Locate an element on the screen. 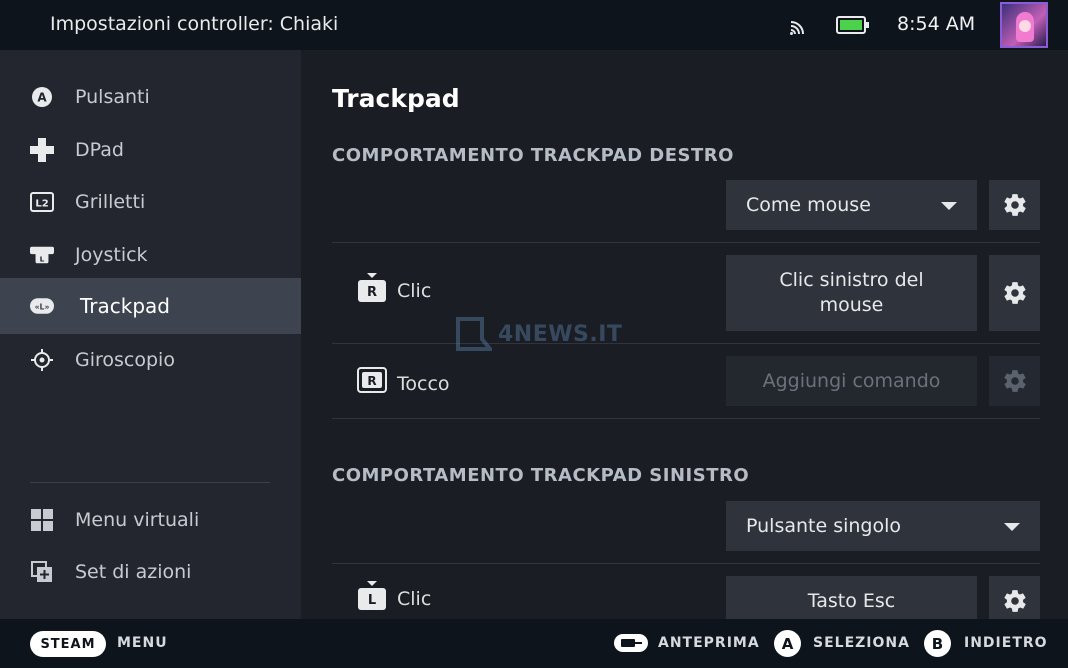  sidebar-item-trackpad: «L» Trackpad is located at coordinates (150, 306).